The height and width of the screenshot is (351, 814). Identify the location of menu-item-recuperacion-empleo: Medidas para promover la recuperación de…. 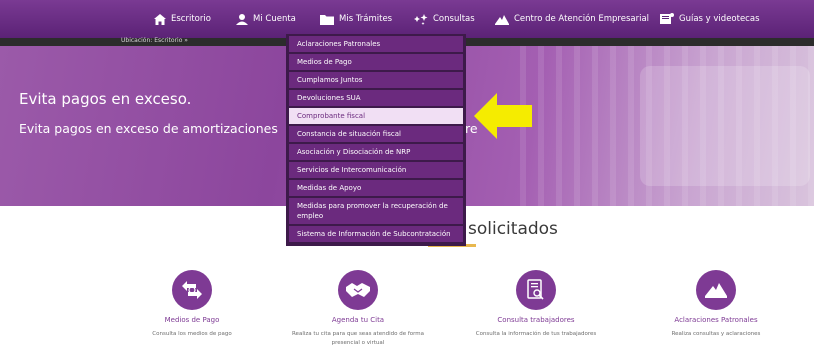
(376, 211).